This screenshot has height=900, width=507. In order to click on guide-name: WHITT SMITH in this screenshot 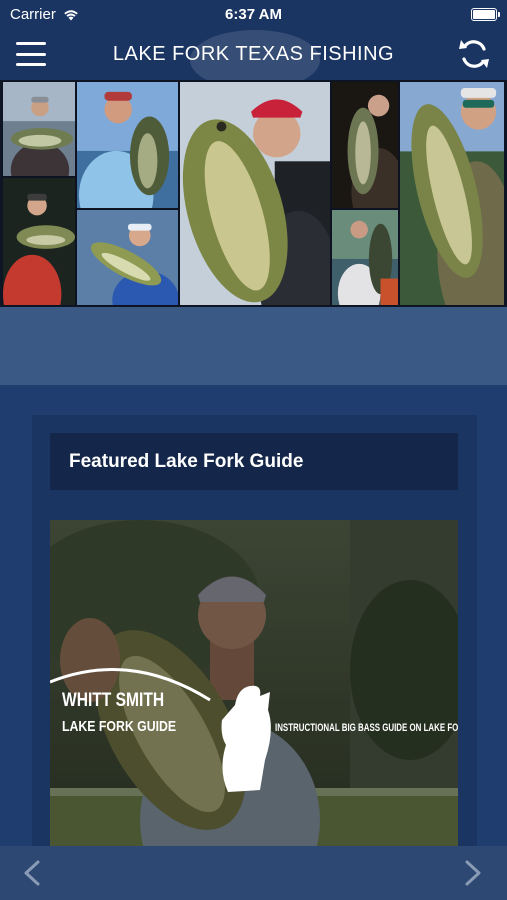, I will do `click(113, 700)`.